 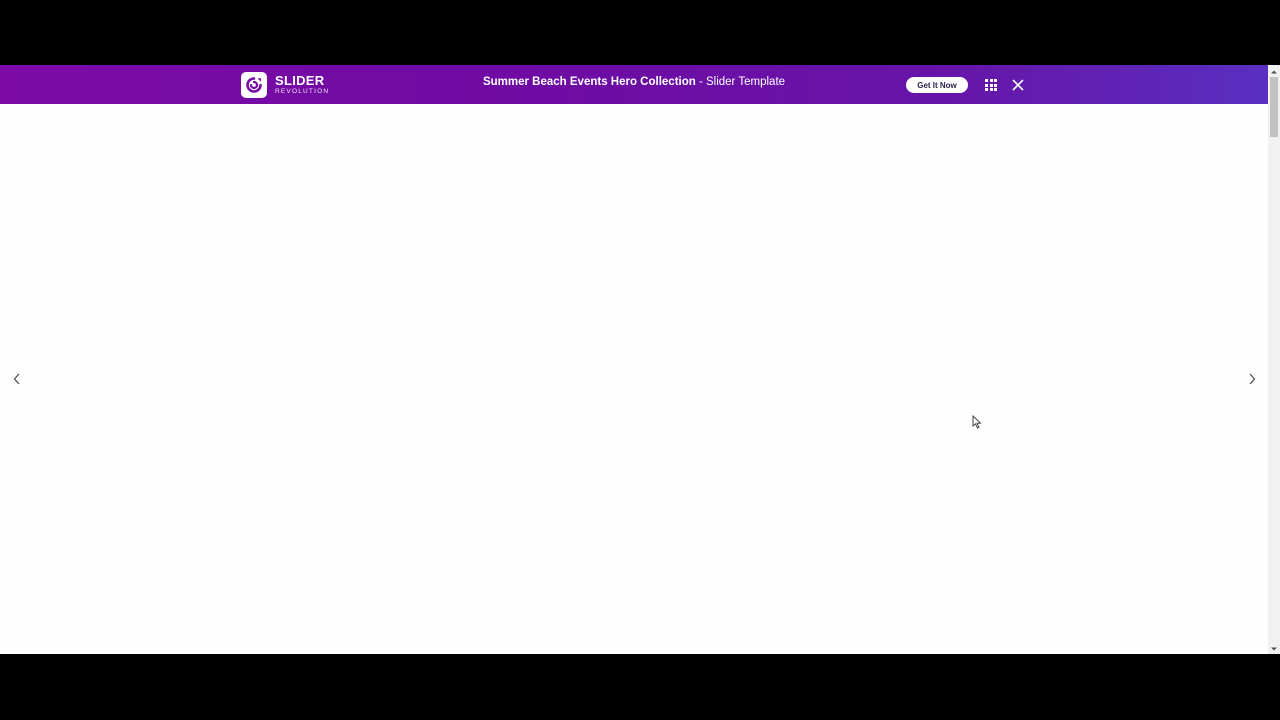 What do you see at coordinates (1274, 71) in the screenshot?
I see `scroll-up-arrow-icon` at bounding box center [1274, 71].